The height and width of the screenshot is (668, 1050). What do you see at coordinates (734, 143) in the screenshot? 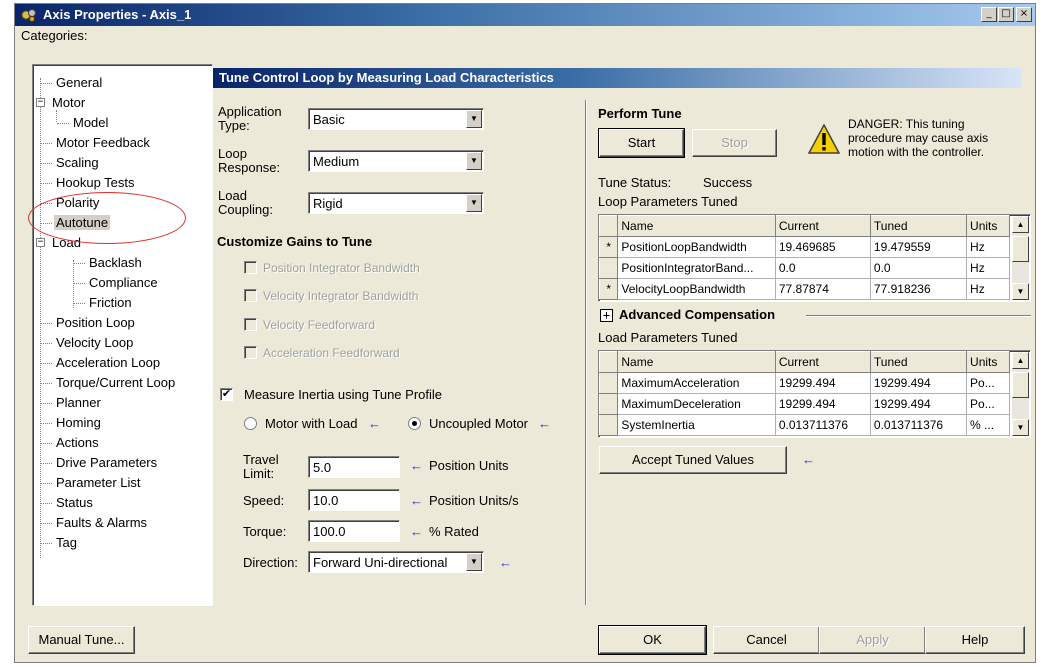
I see `stop-button: Stop` at bounding box center [734, 143].